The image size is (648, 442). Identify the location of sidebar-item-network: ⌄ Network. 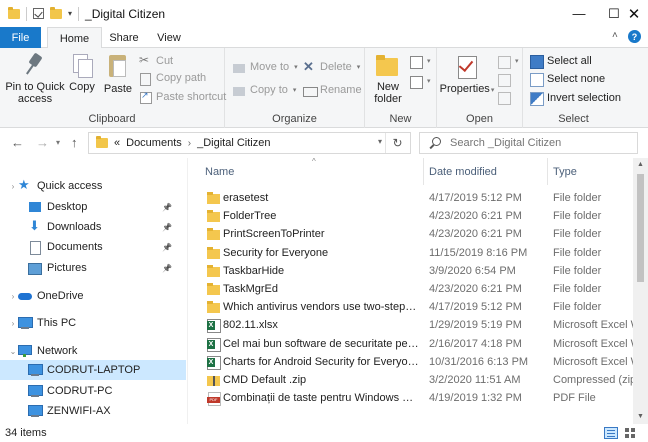
(93, 351).